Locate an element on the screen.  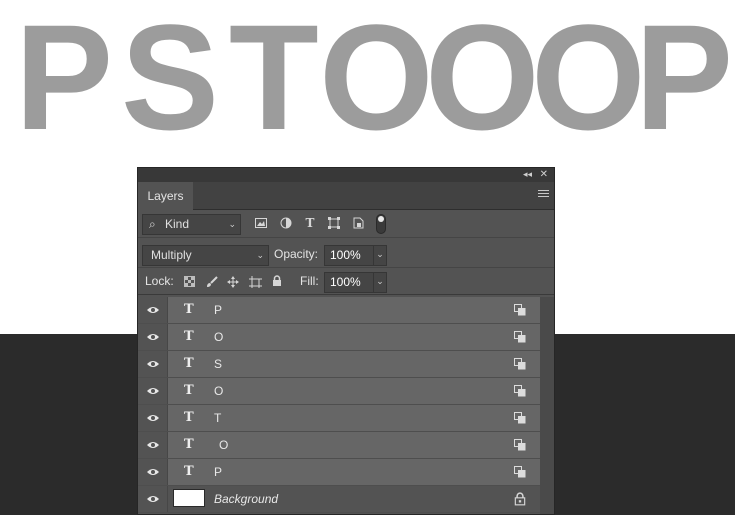
lock-row: Lock: Fill: 100% ⌄ is located at coordinates (346, 281).